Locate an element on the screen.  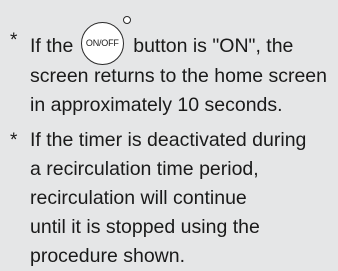
on-off-button-icon: ON/OFF is located at coordinates (105, 40).